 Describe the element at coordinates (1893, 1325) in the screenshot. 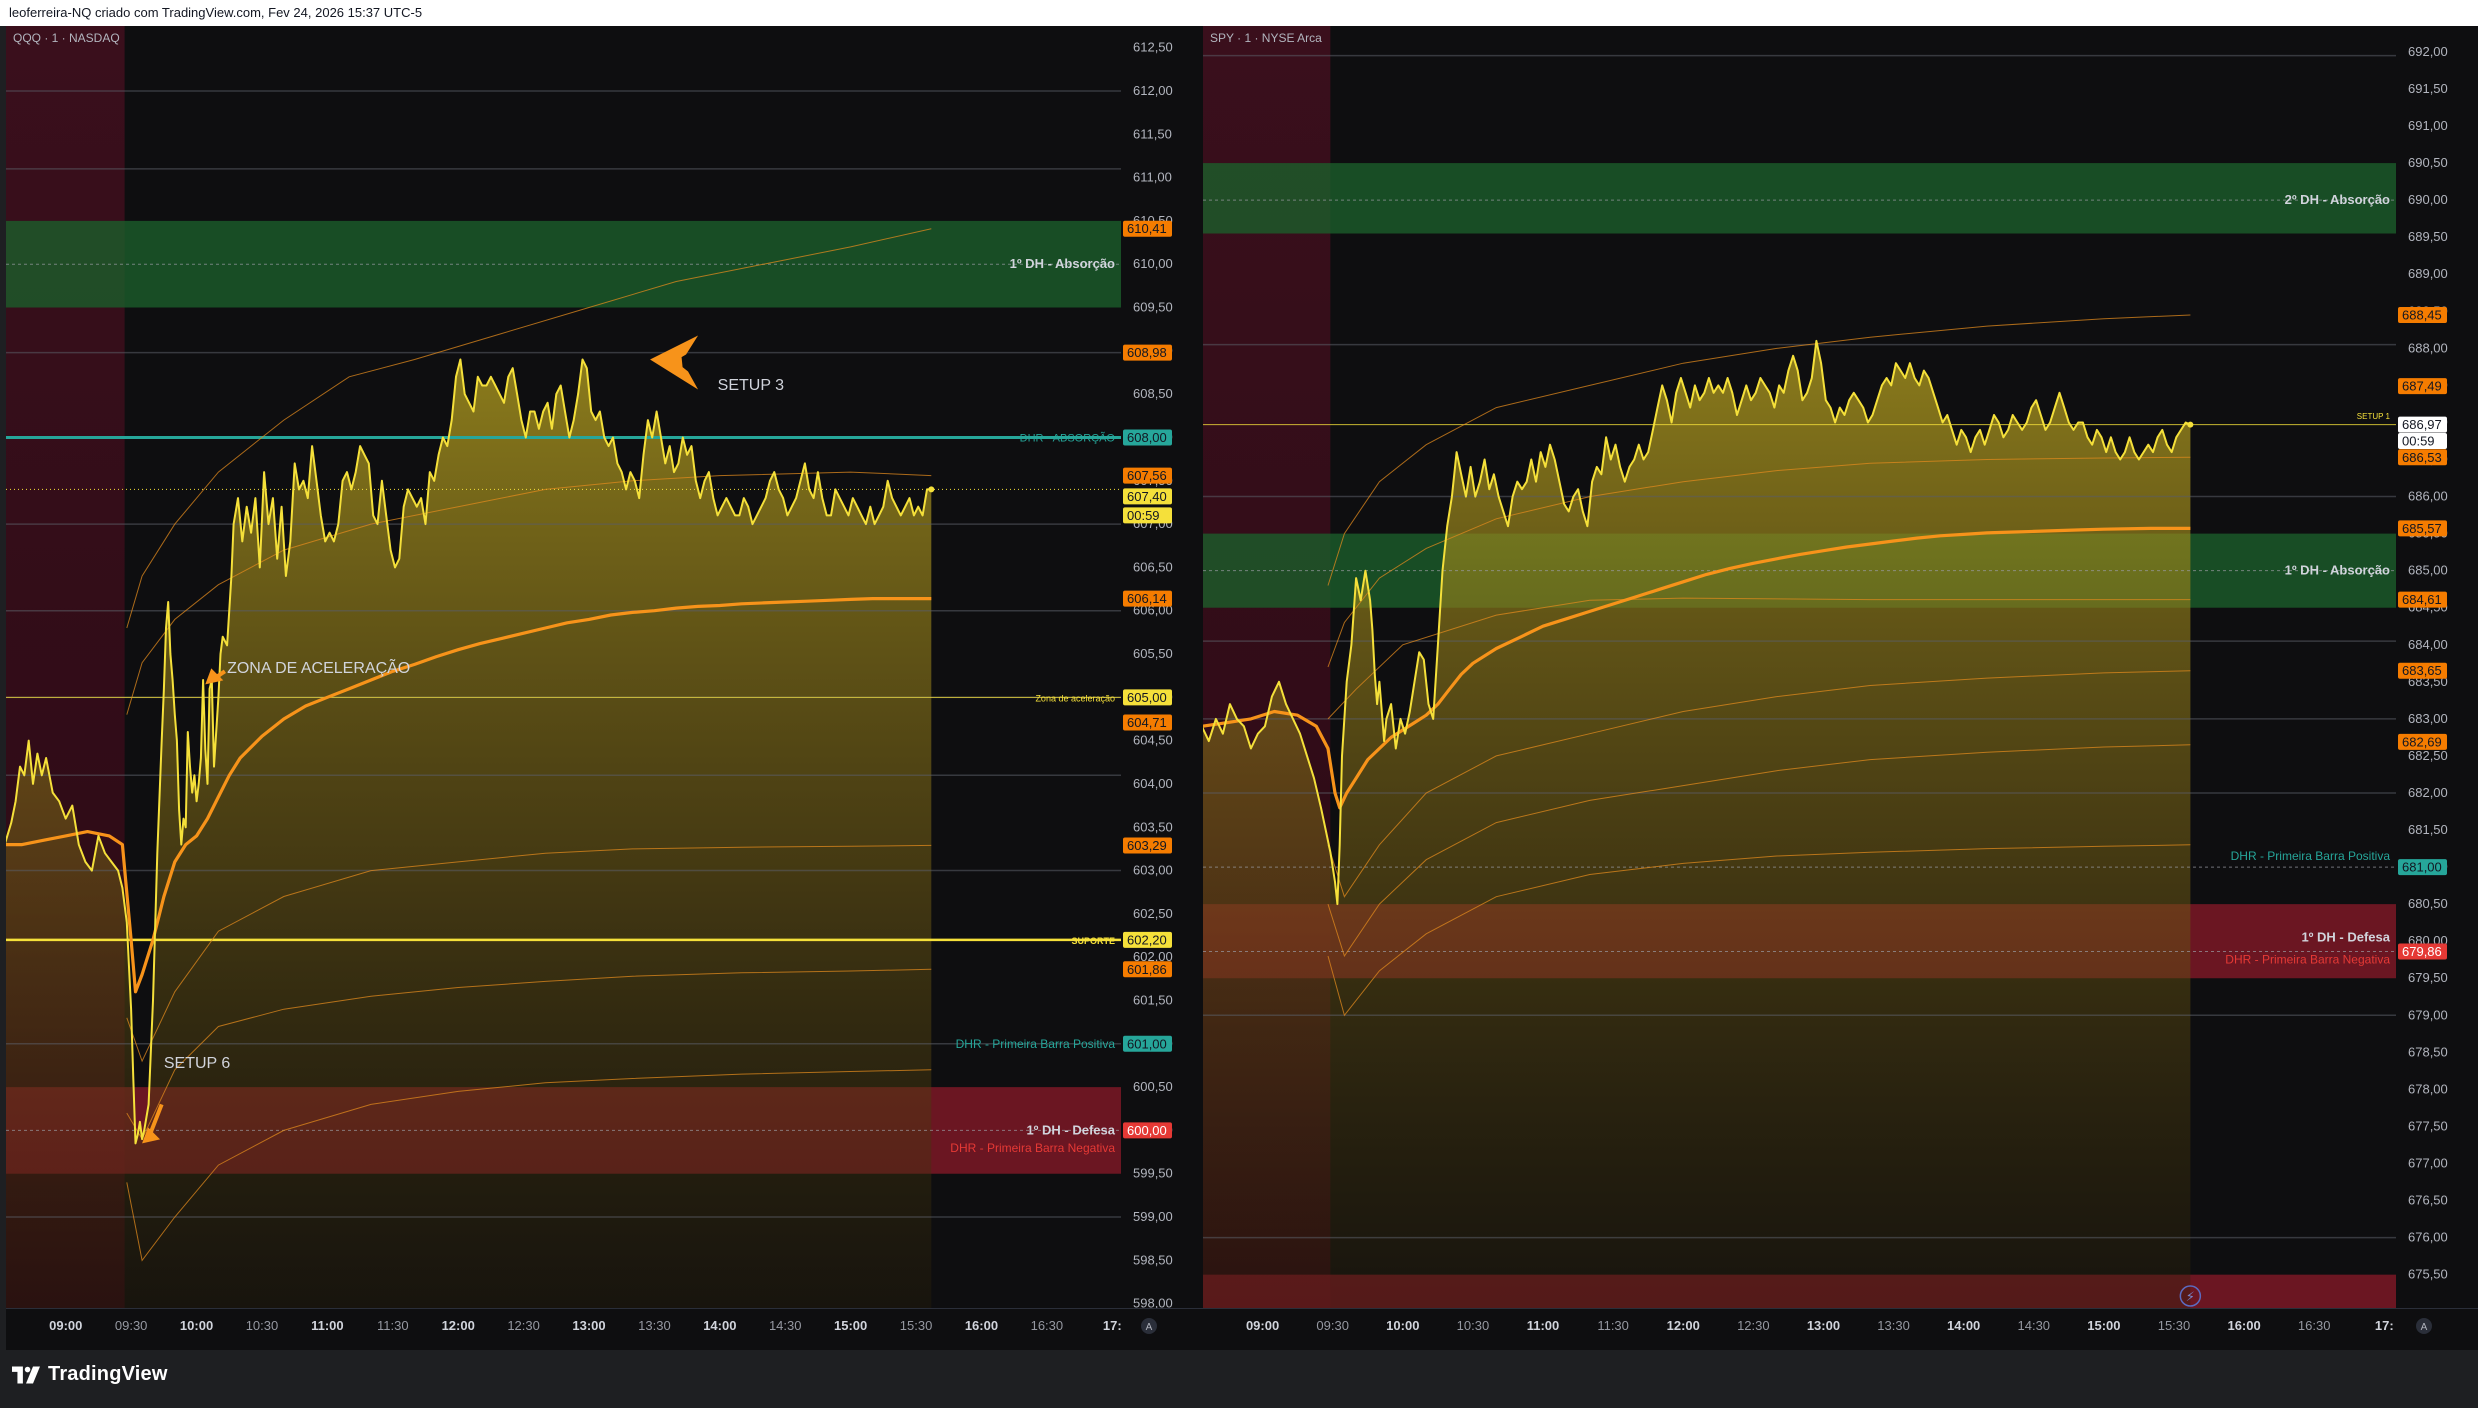

I see `time-tick-9: 13:30` at that location.